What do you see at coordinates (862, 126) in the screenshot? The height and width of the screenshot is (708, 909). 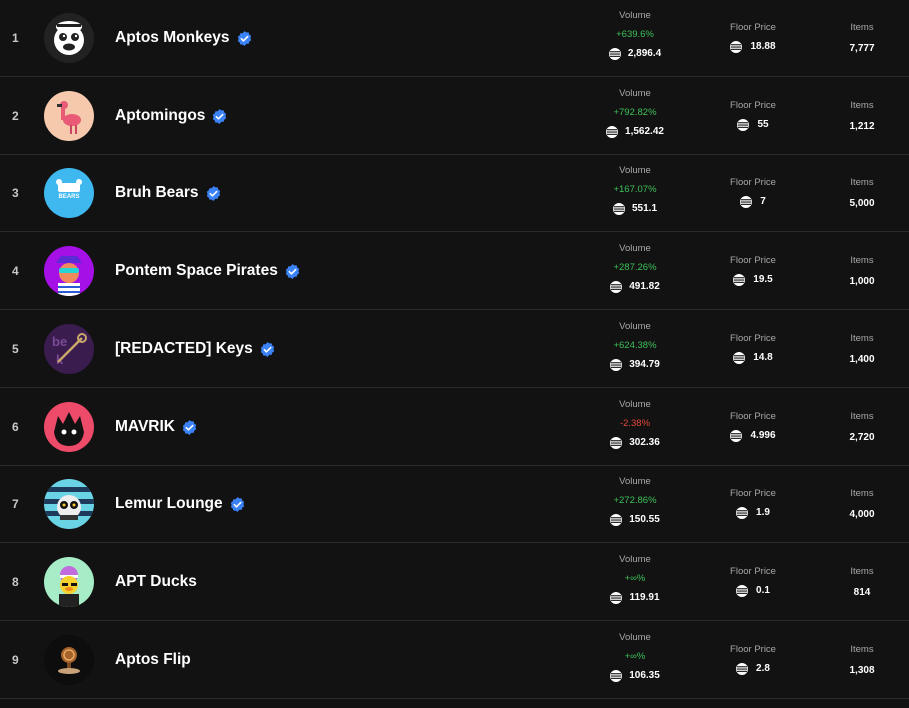 I see `items-value: 1,212` at bounding box center [862, 126].